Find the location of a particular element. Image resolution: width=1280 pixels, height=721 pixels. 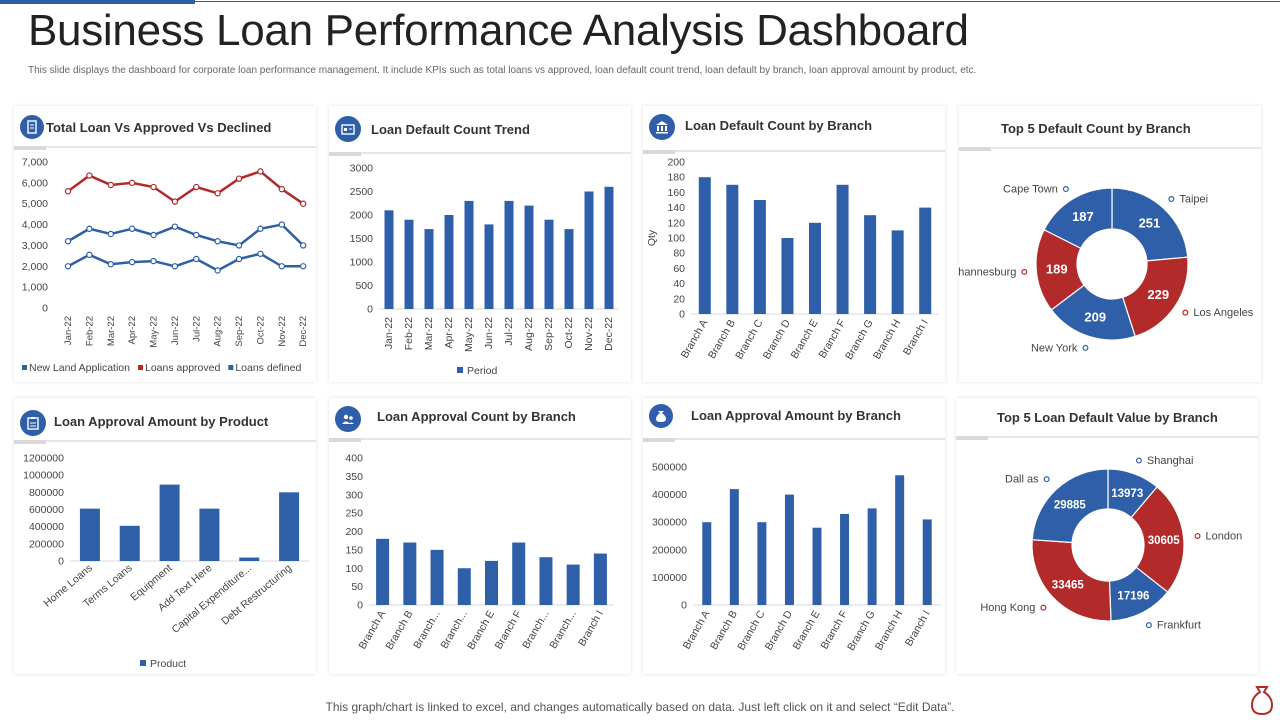

y-tick-label: 350 is located at coordinates (354, 477).